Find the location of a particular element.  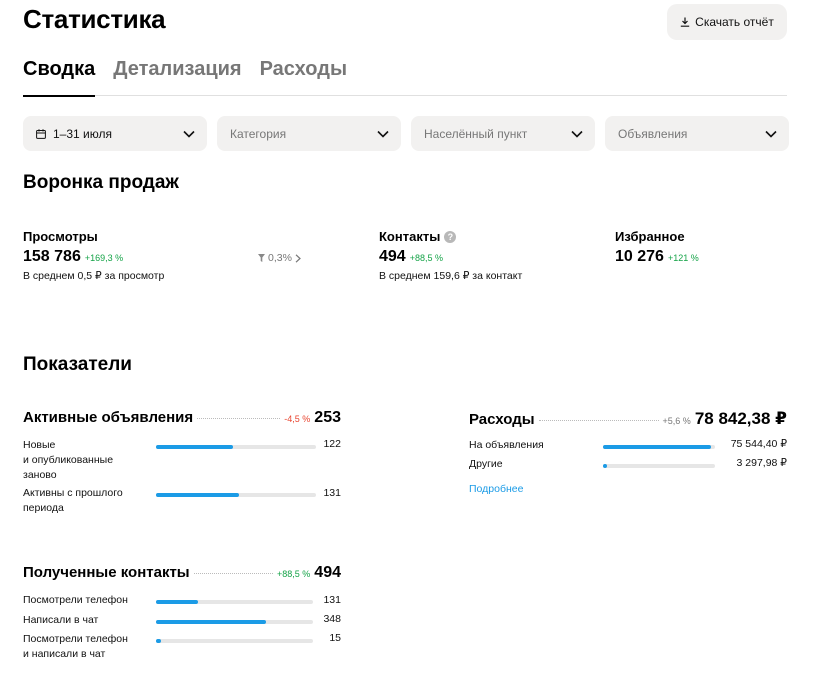

listings-select-placeholder: Объявления is located at coordinates (653, 133).